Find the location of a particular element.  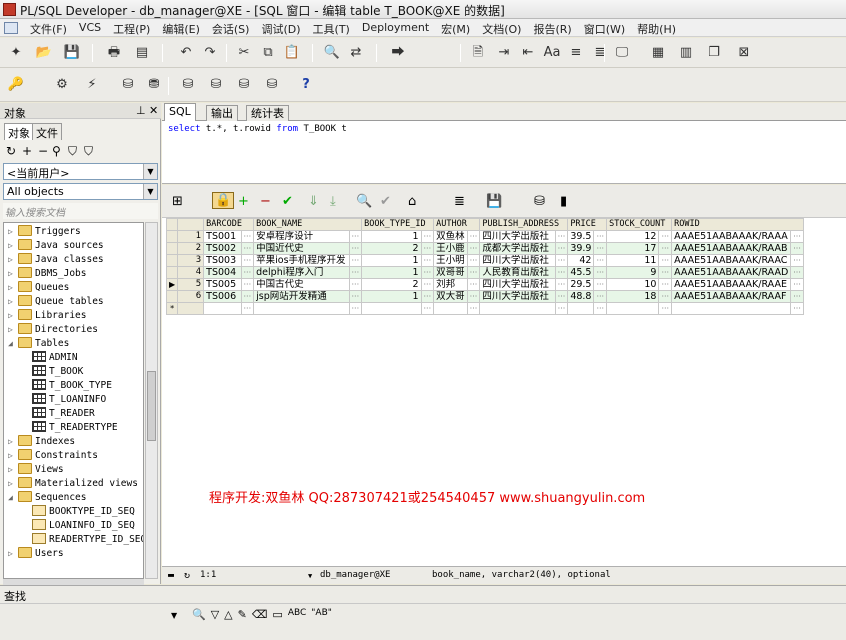

export-icon: ≣ is located at coordinates (459, 201).